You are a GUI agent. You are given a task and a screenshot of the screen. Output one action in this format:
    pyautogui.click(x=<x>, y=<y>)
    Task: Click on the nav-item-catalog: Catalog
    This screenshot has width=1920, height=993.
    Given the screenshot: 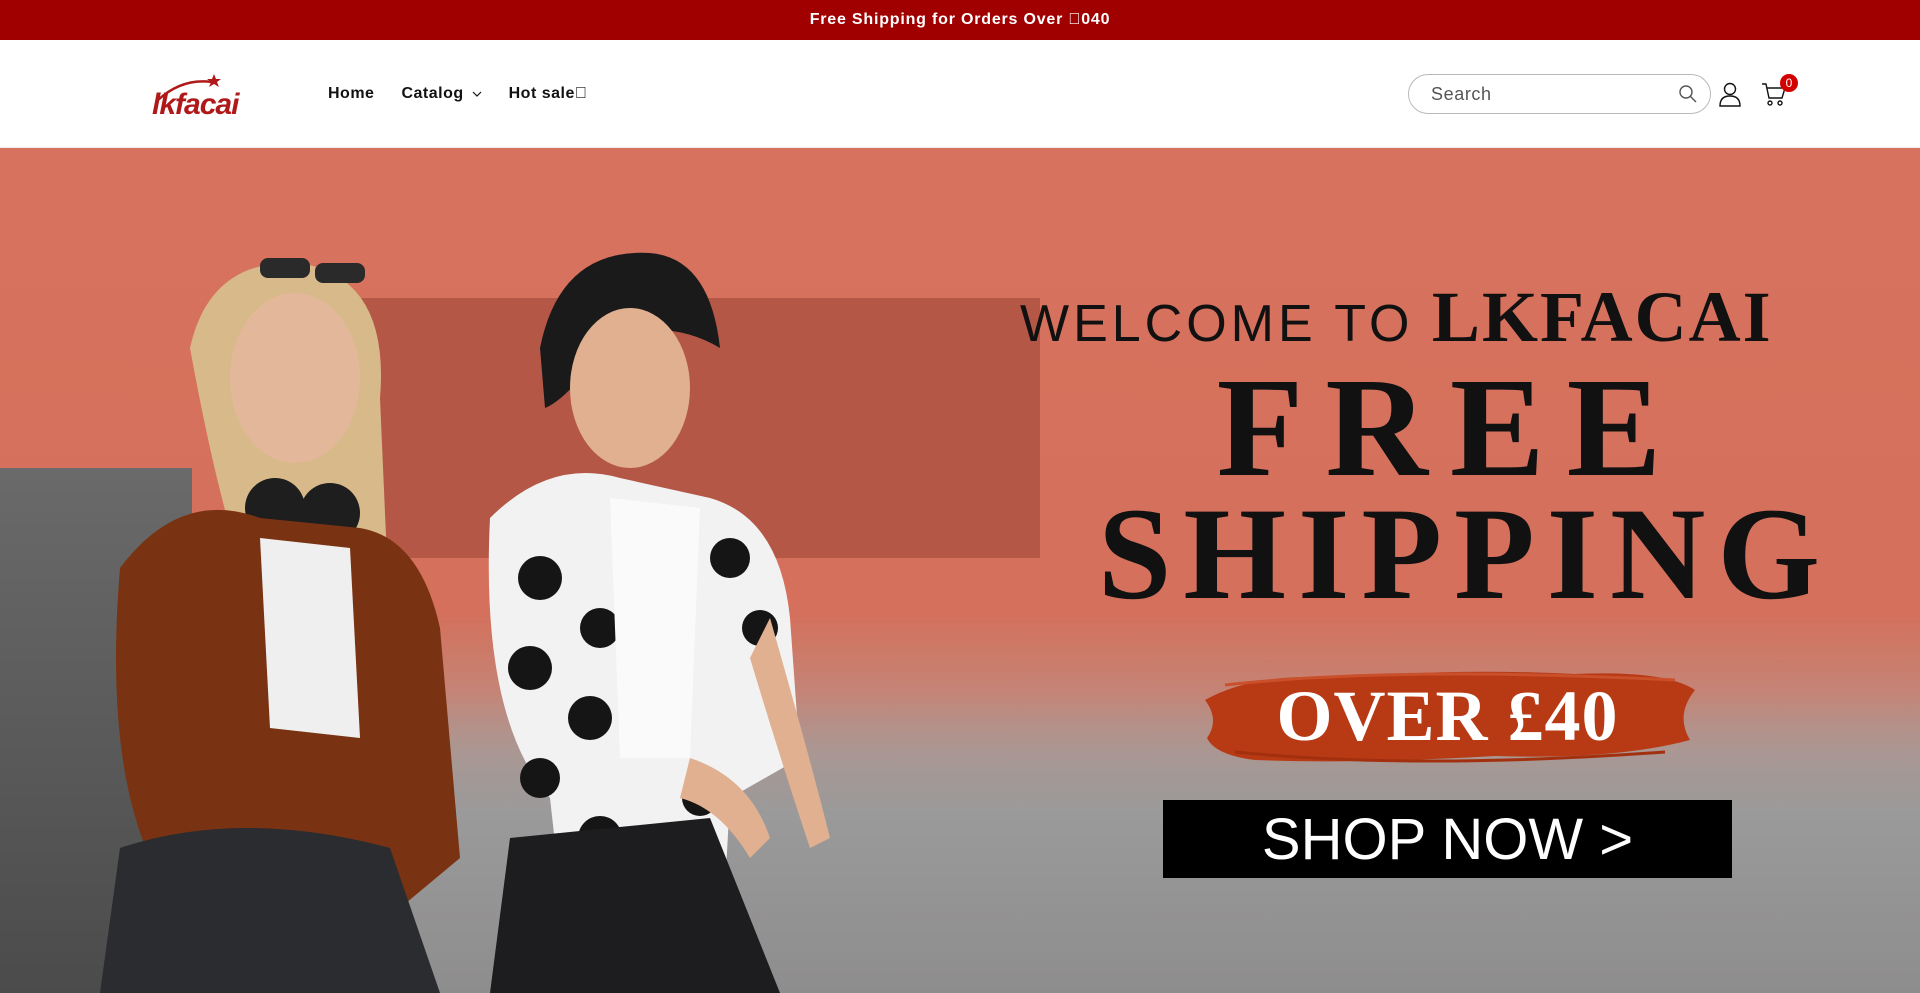 What is the action you would take?
    pyautogui.click(x=441, y=94)
    